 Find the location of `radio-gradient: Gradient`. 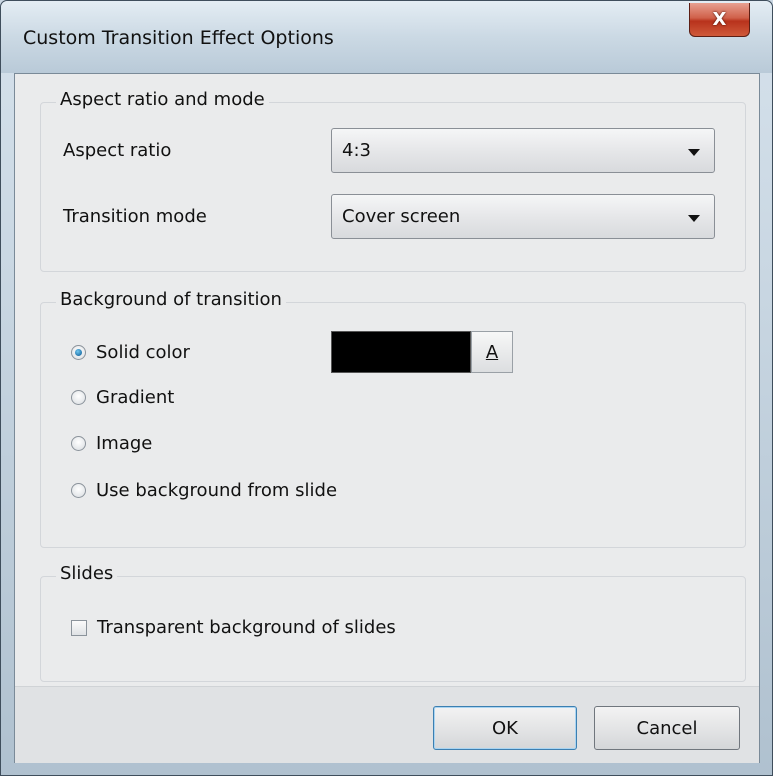

radio-gradient: Gradient is located at coordinates (122, 397).